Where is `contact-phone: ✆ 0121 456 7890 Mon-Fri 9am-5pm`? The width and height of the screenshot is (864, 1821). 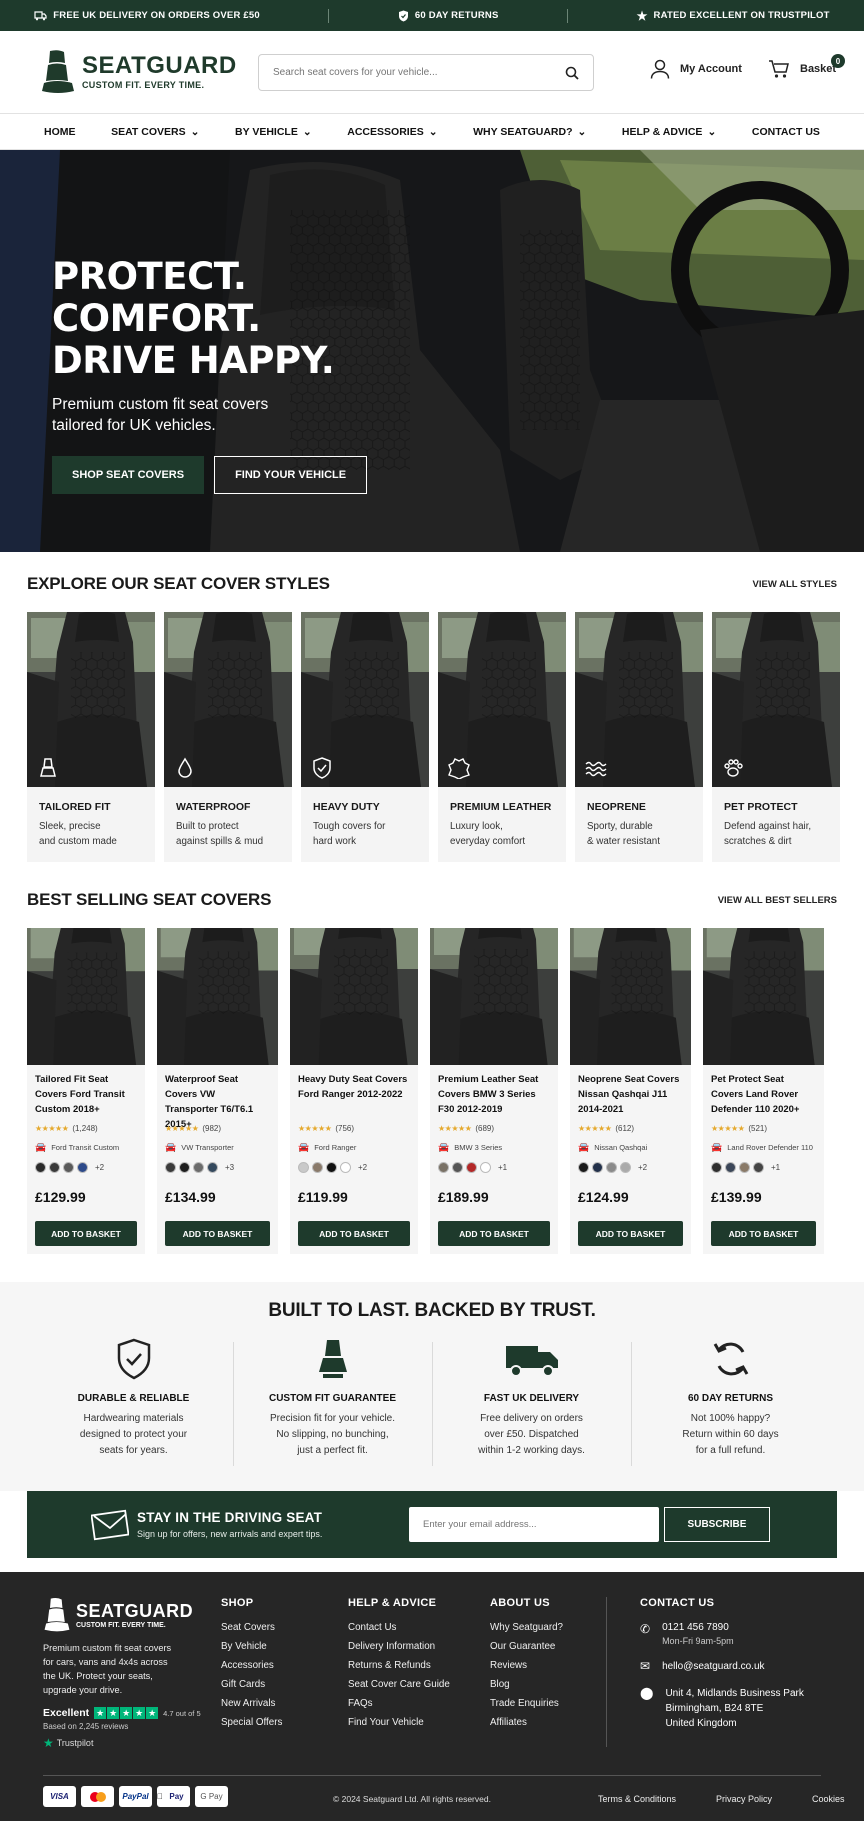
contact-phone: ✆ 0121 456 7890 Mon-Fri 9am-5pm is located at coordinates (740, 1634).